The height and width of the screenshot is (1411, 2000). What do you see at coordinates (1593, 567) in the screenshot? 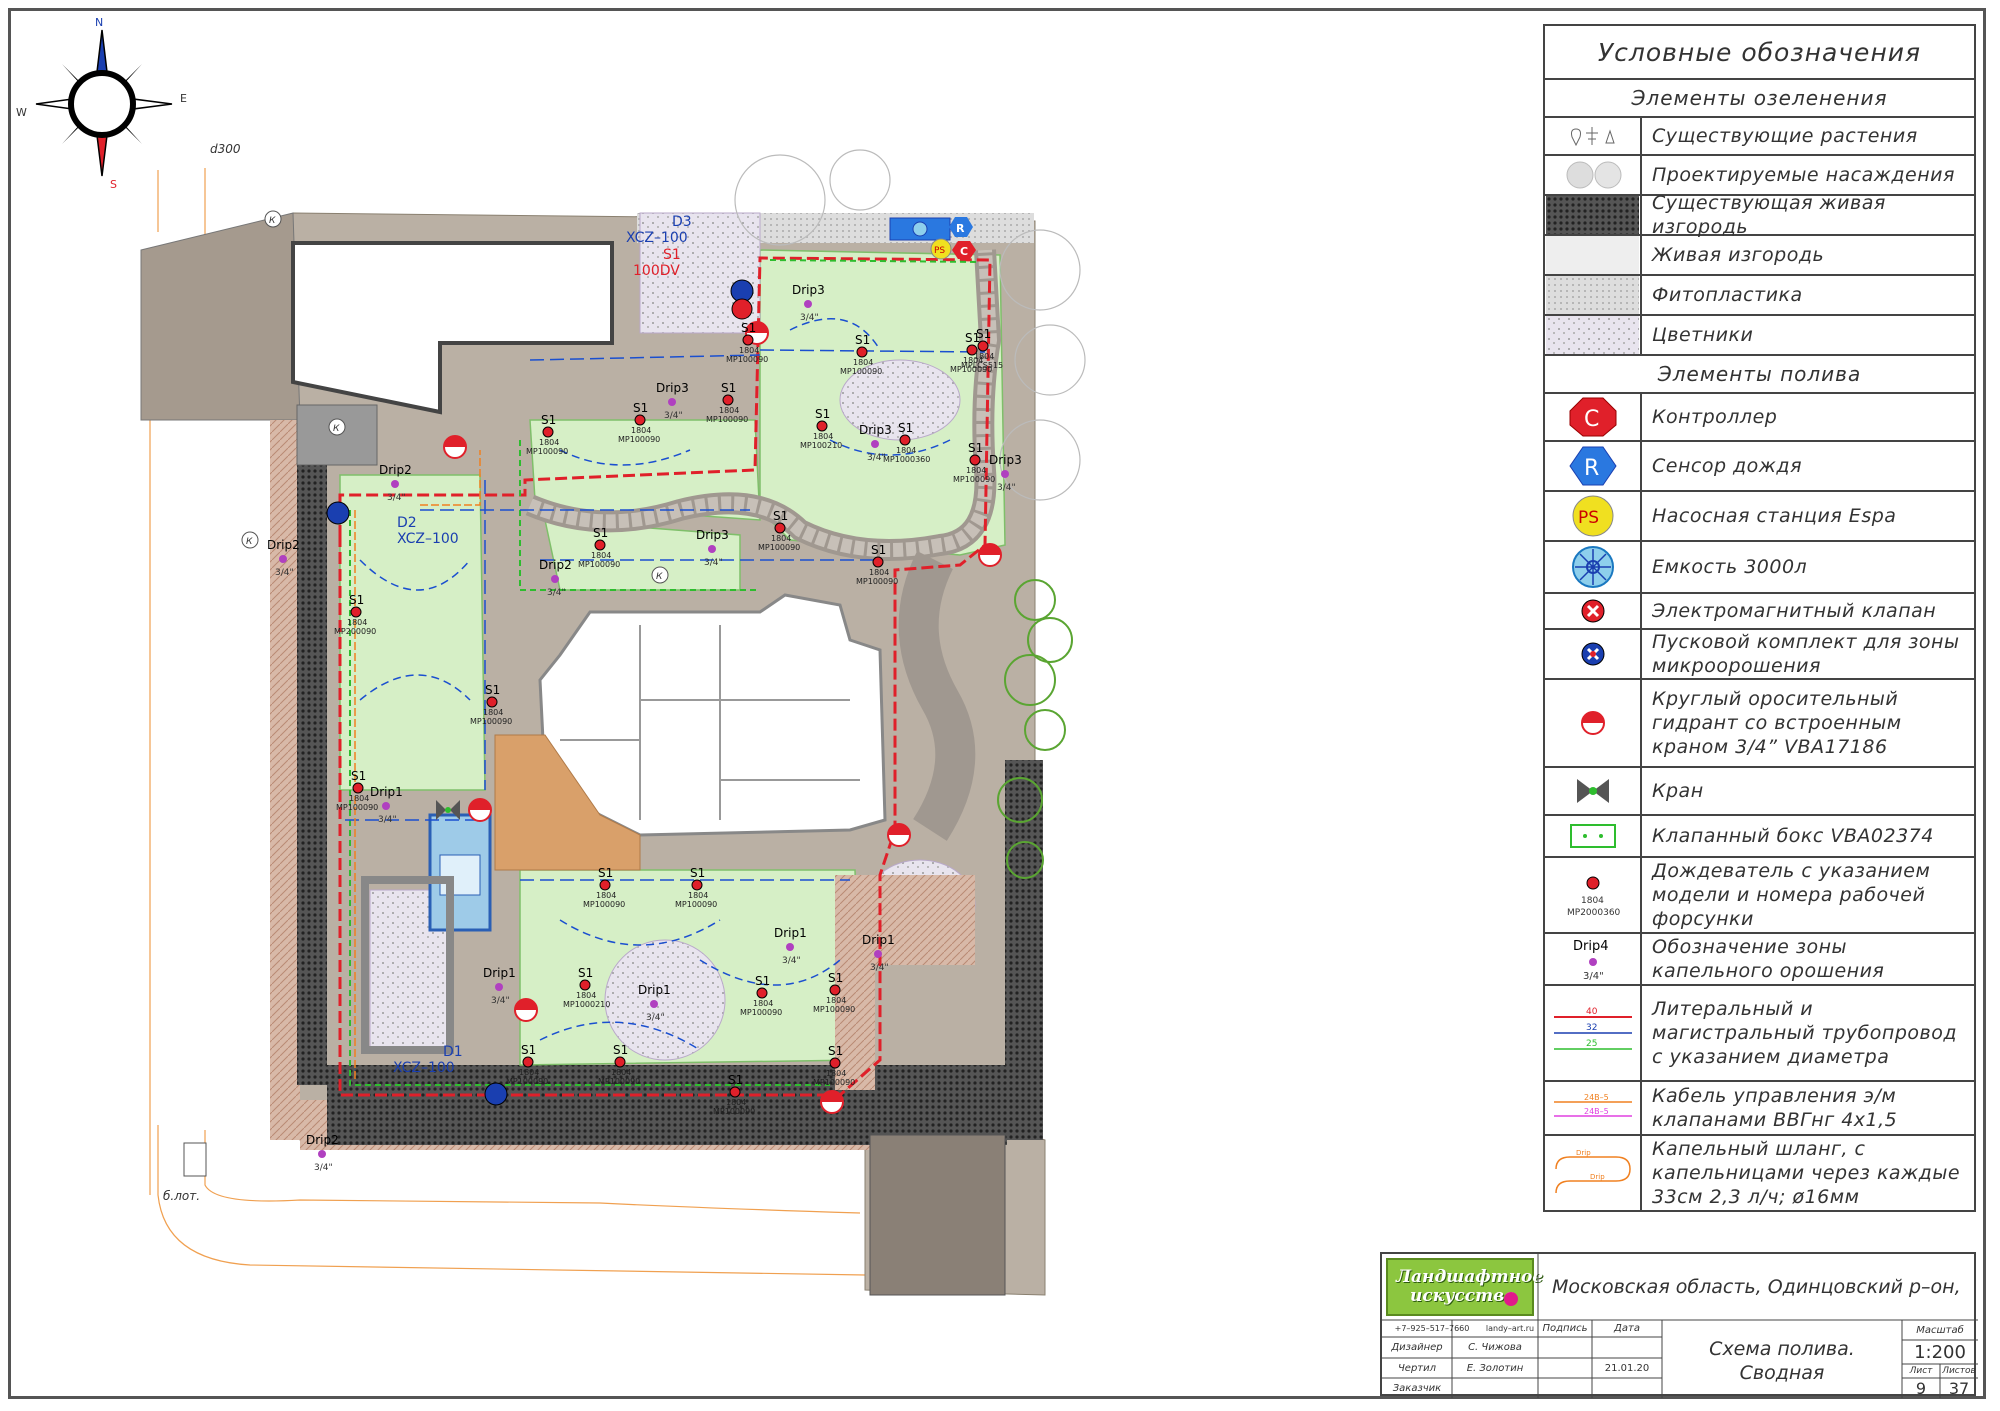
I see `tank-legend-icon` at bounding box center [1593, 567].